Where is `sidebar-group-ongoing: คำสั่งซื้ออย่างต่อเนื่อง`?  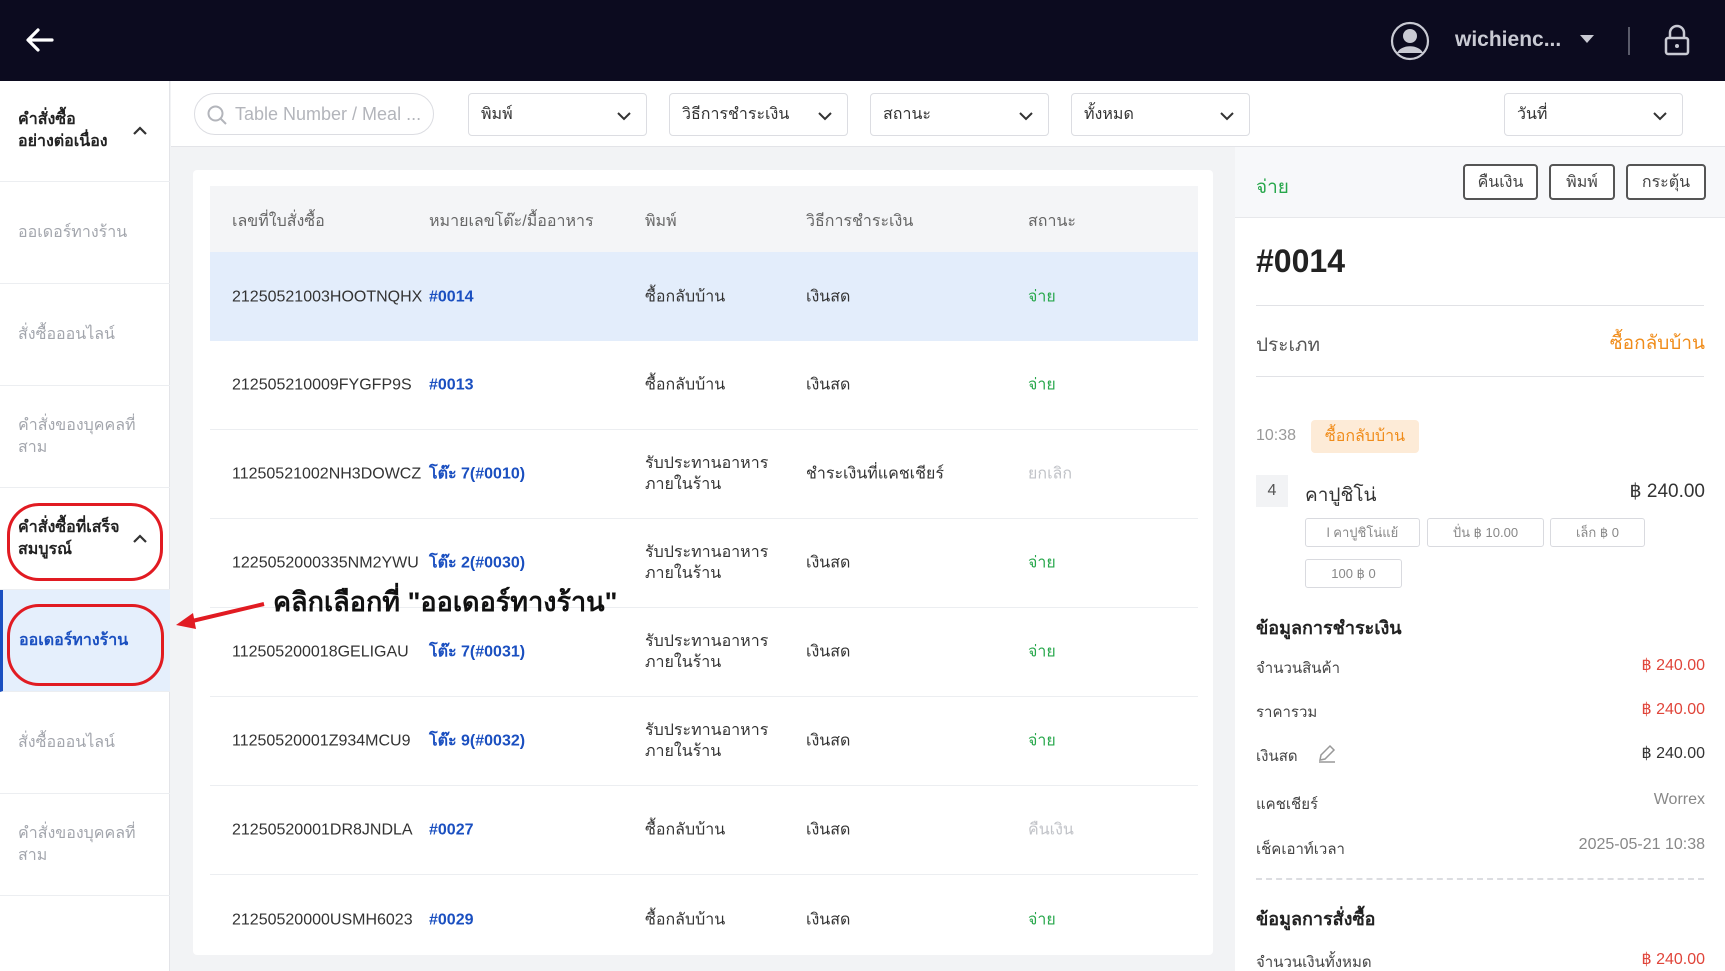
sidebar-group-ongoing: คำสั่งซื้ออย่างต่อเนื่อง is located at coordinates (85, 131).